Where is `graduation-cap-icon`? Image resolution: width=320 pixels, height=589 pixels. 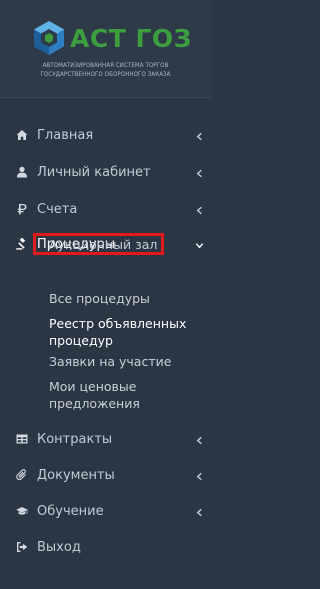 graduation-cap-icon is located at coordinates (22, 511).